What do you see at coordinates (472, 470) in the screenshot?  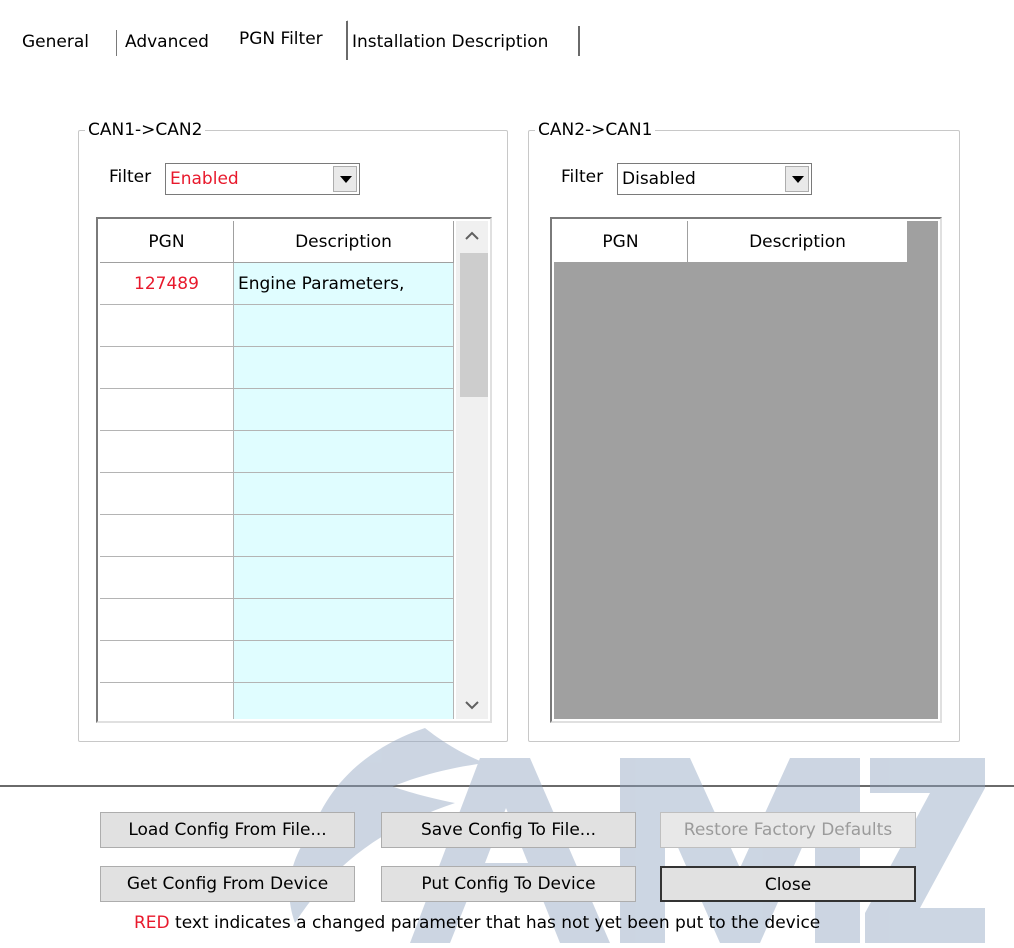 I see `vertical-scrollbar` at bounding box center [472, 470].